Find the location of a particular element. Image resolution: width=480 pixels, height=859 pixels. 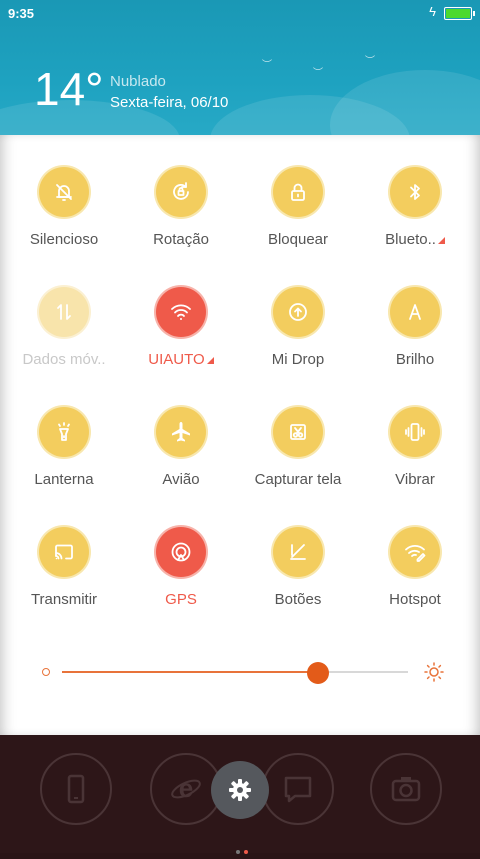

toggle-label-text: Bloquear is located at coordinates (298, 239).